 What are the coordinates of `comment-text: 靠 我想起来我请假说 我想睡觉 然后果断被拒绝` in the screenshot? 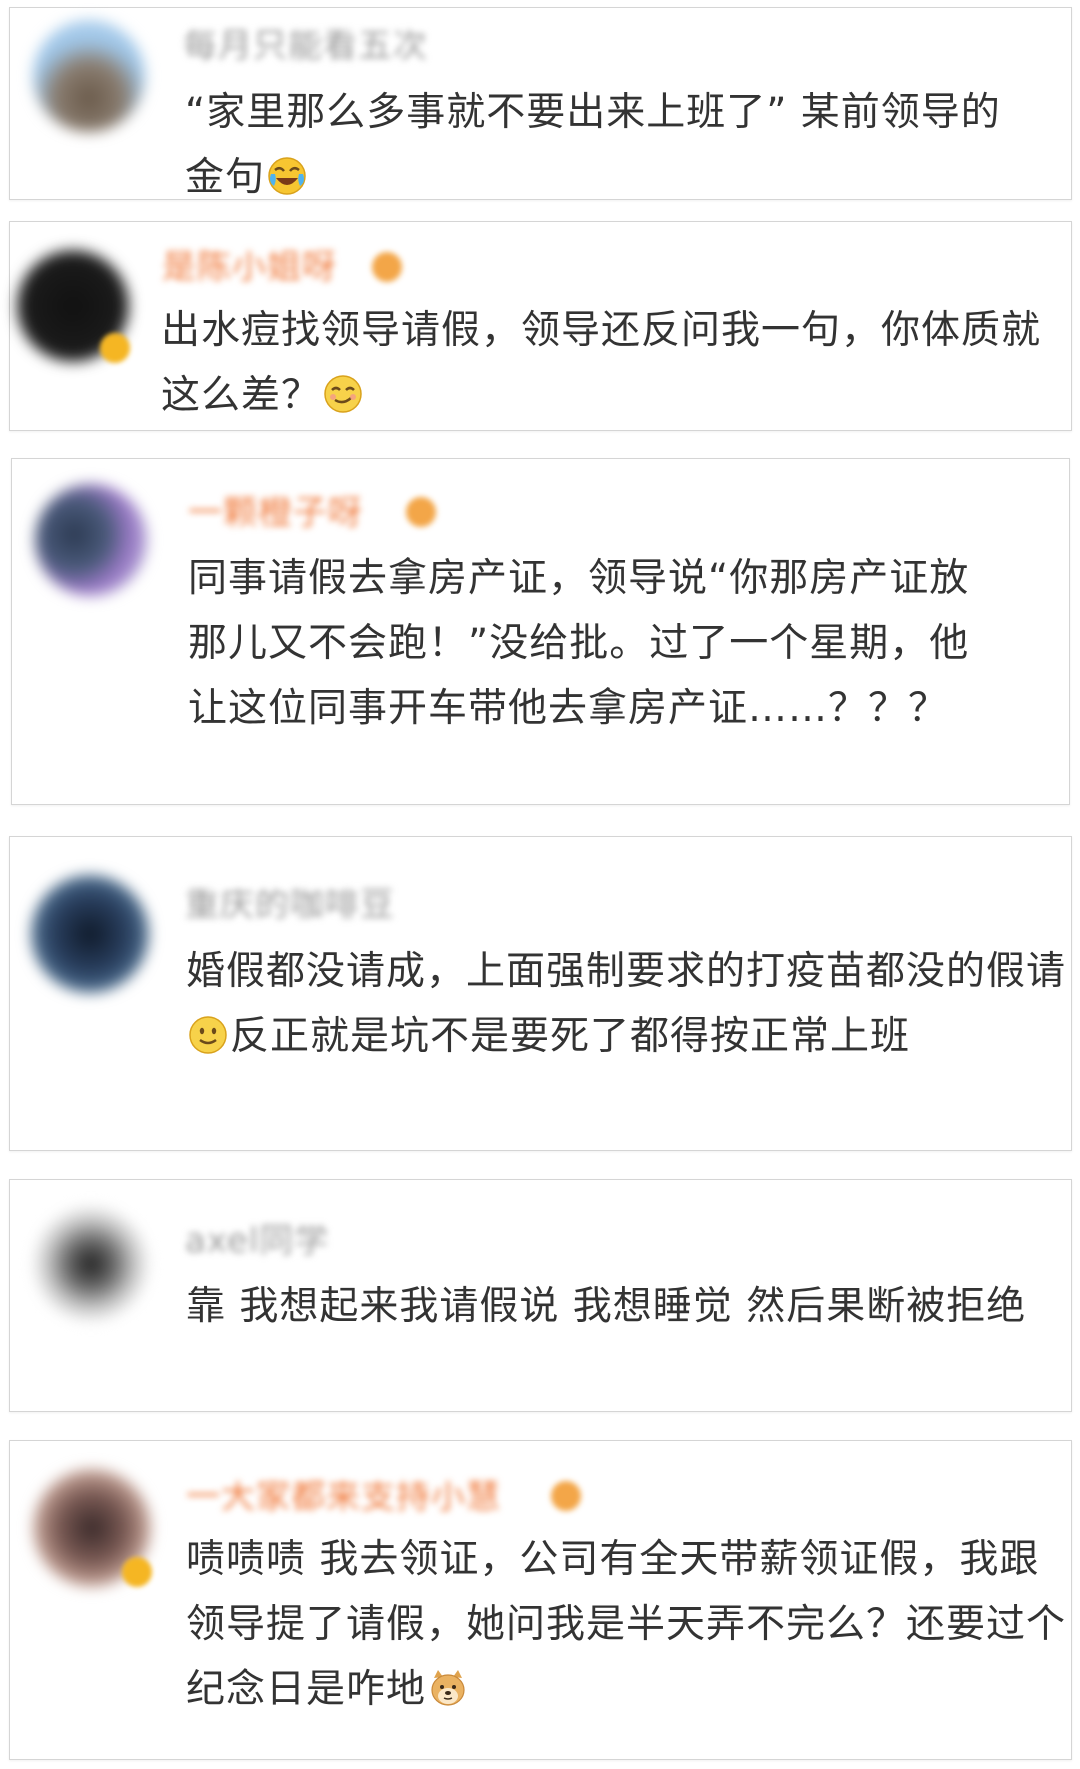 It's located at (626, 1306).